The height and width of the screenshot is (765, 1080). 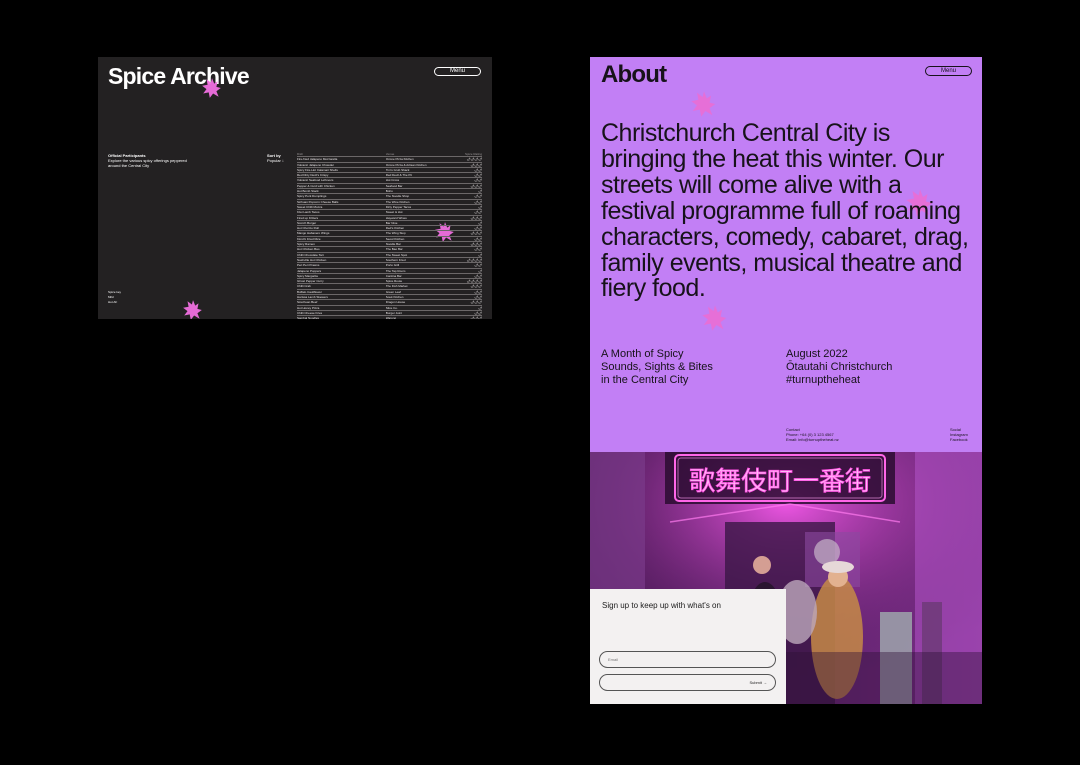 I want to click on festival-date: August 2022, so click(x=817, y=354).